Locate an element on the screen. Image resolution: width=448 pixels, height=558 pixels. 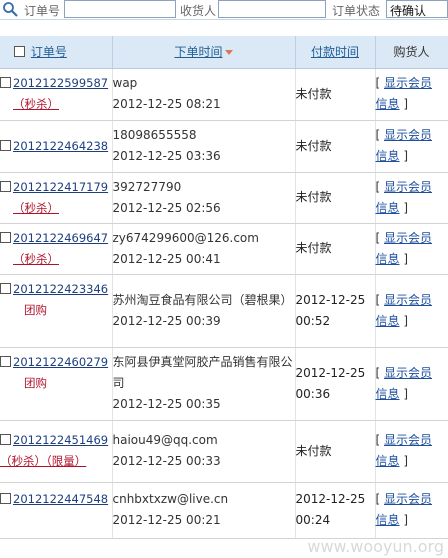
order-time: 2012-12-25 03:36 is located at coordinates (166, 156).